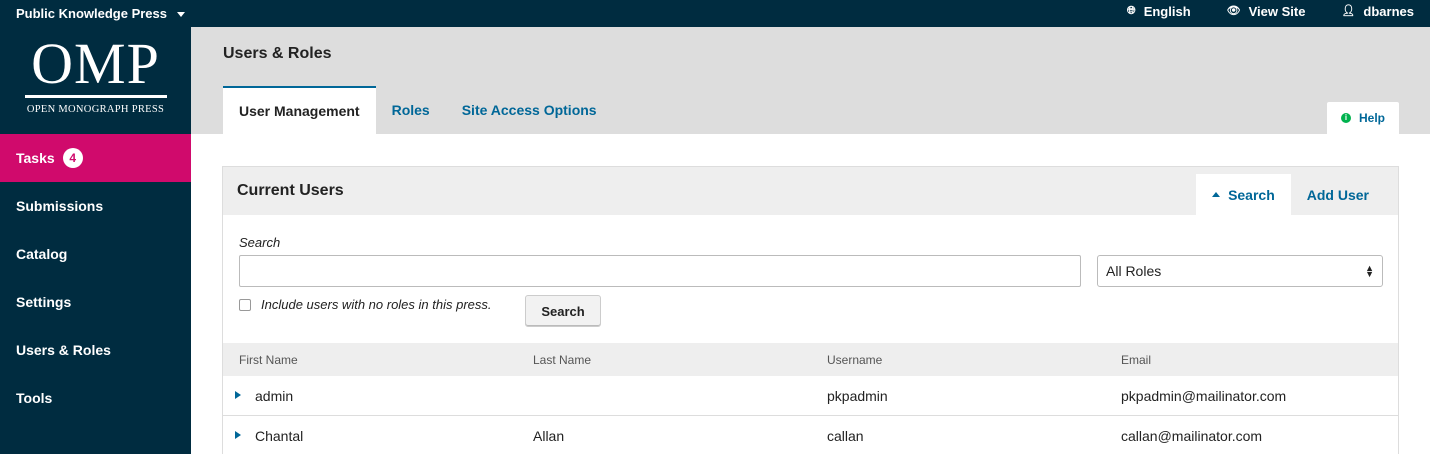 The height and width of the screenshot is (454, 1430). I want to click on help-button: i Help, so click(1363, 118).